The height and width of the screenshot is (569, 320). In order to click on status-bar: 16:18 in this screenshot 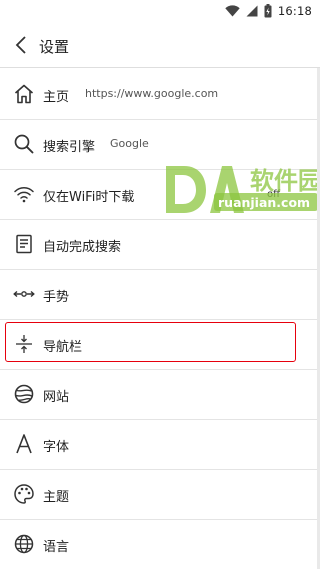, I will do `click(160, 11)`.